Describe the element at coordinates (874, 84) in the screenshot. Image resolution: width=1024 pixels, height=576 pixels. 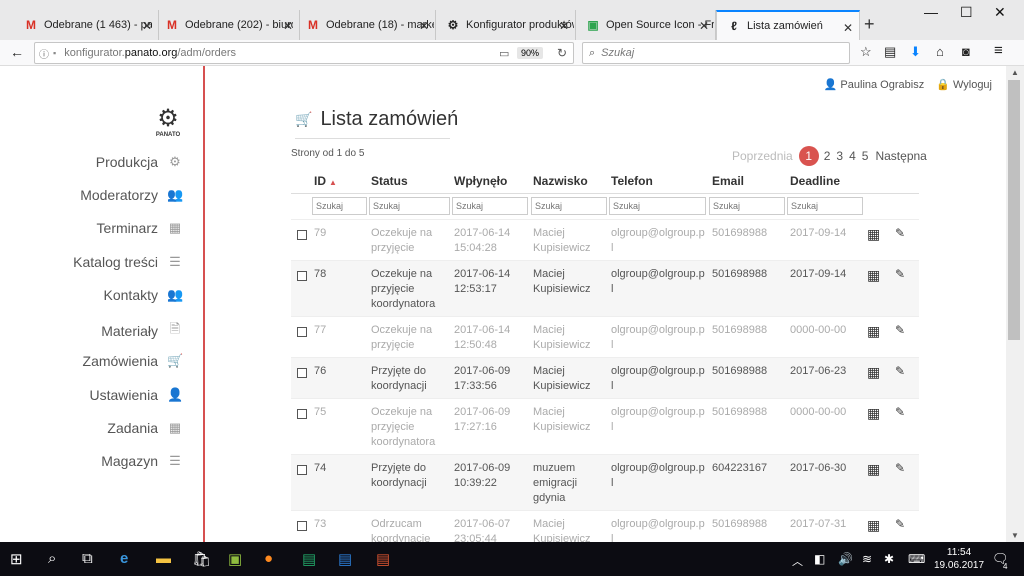
I see `user-link: 👤 Paulina Ograbisz` at that location.